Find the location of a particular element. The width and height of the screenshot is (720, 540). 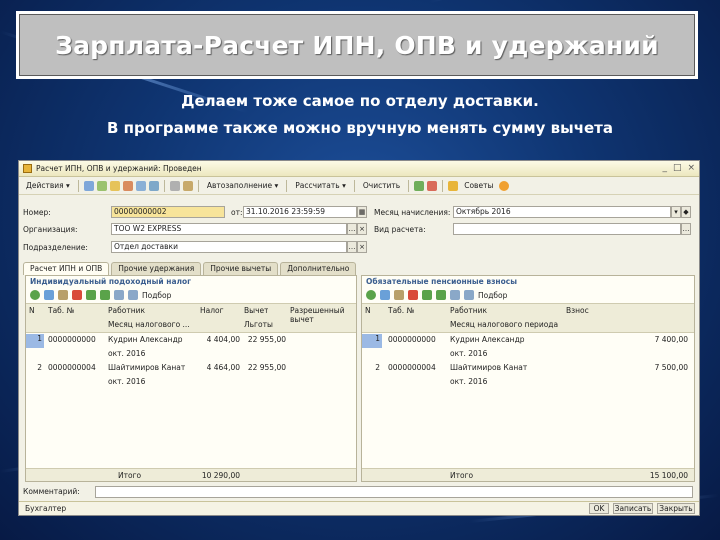

ipn-toolbar: Подбор is located at coordinates (191, 295).